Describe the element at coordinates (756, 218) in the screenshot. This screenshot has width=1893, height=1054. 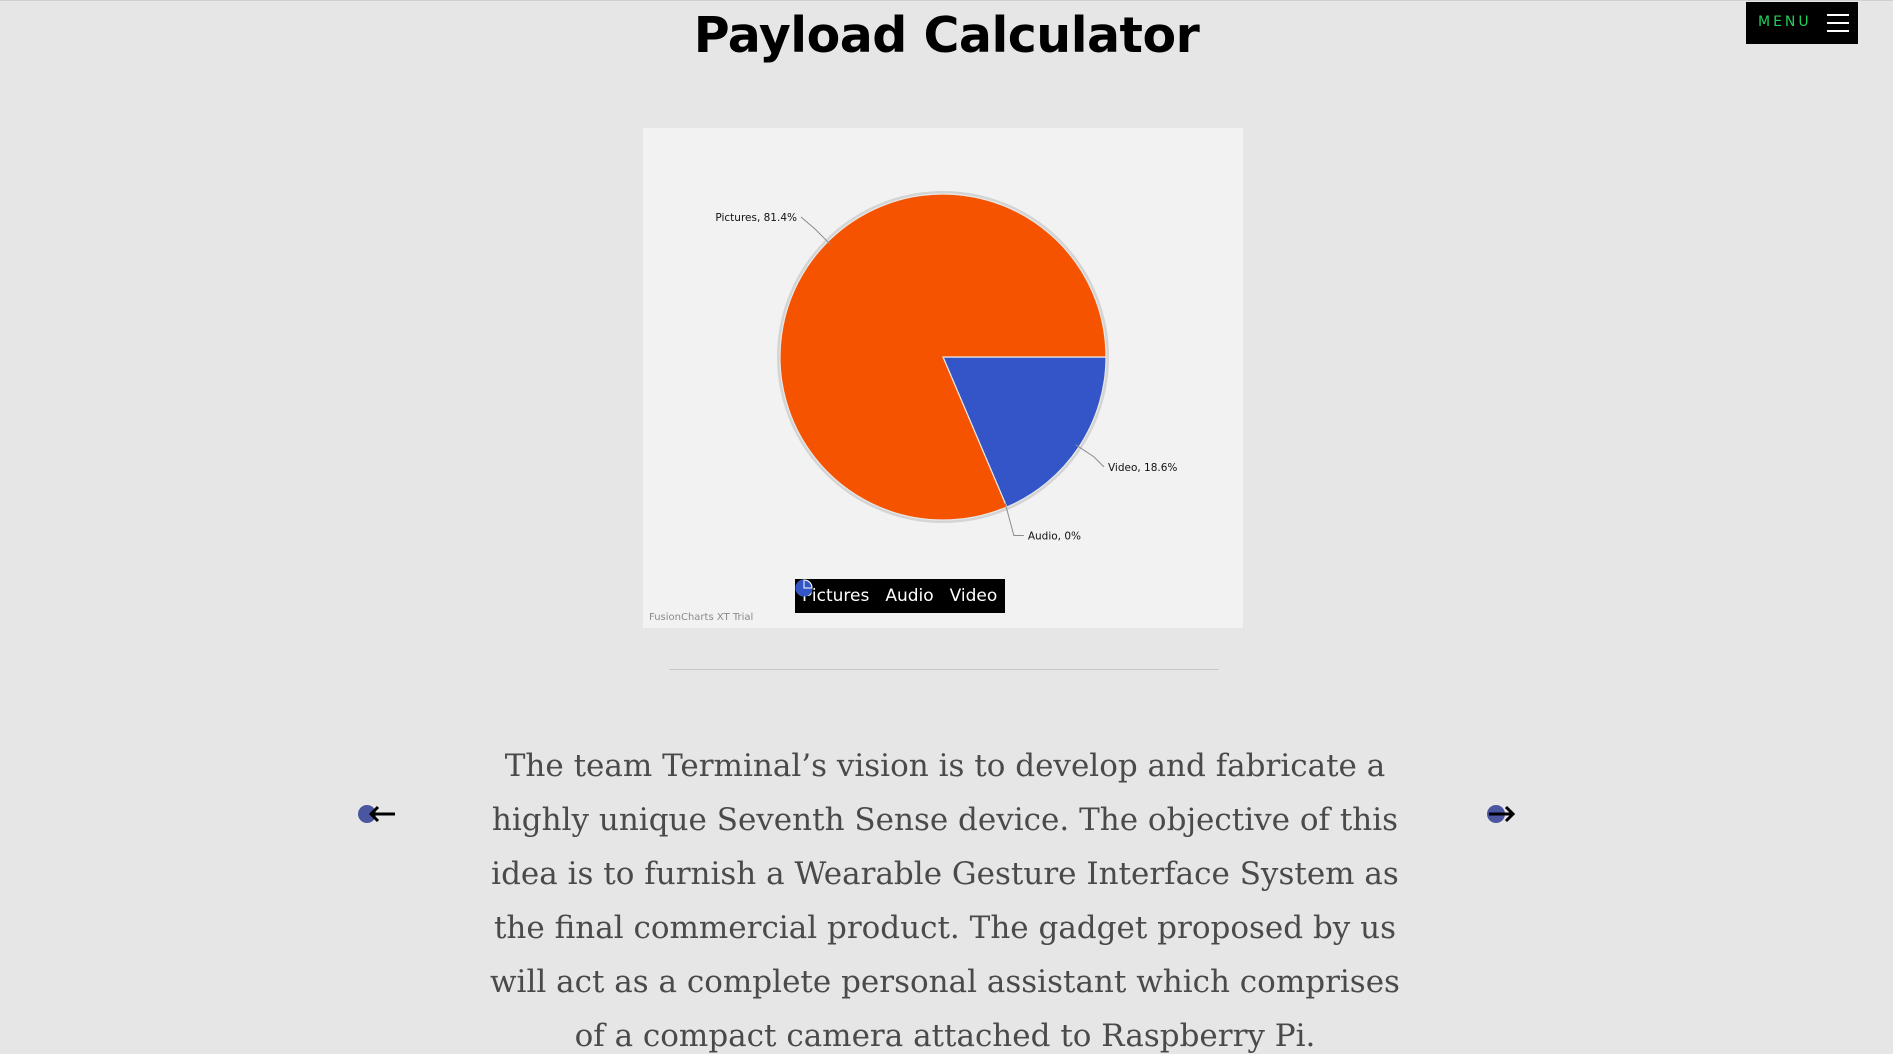
I see `data-label-pictures: Pictures, 81.4%` at that location.